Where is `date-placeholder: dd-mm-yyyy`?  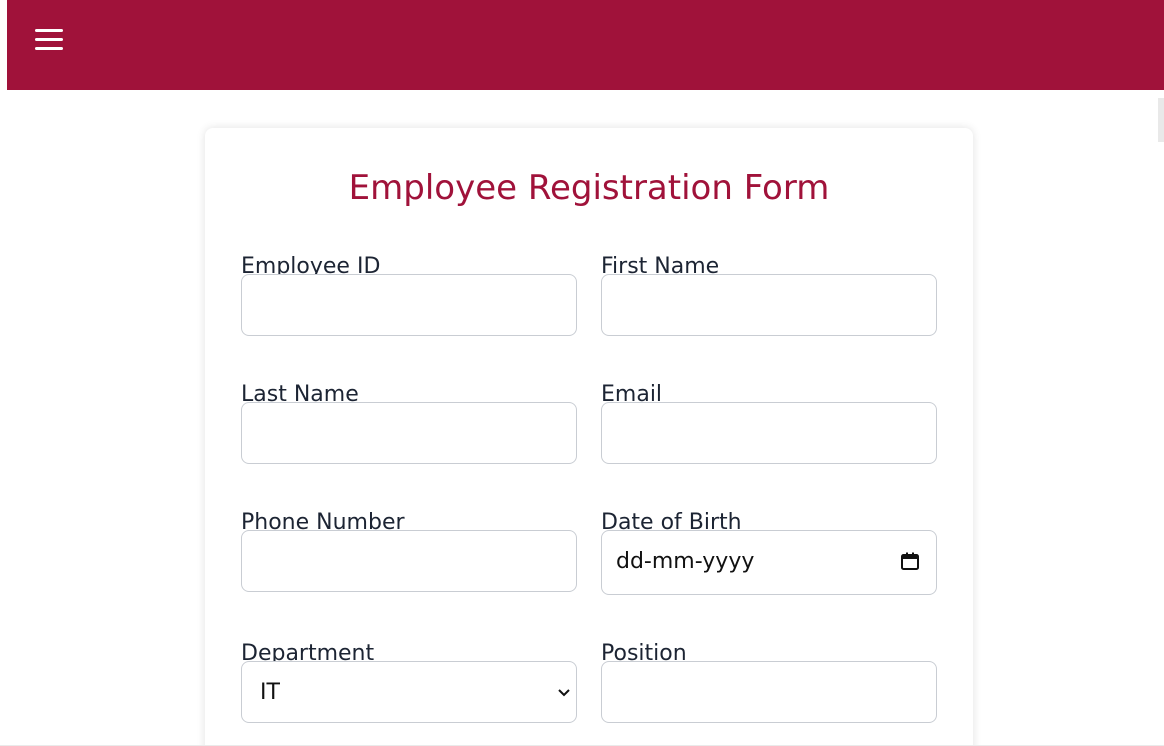
date-placeholder: dd-mm-yyyy is located at coordinates (685, 561).